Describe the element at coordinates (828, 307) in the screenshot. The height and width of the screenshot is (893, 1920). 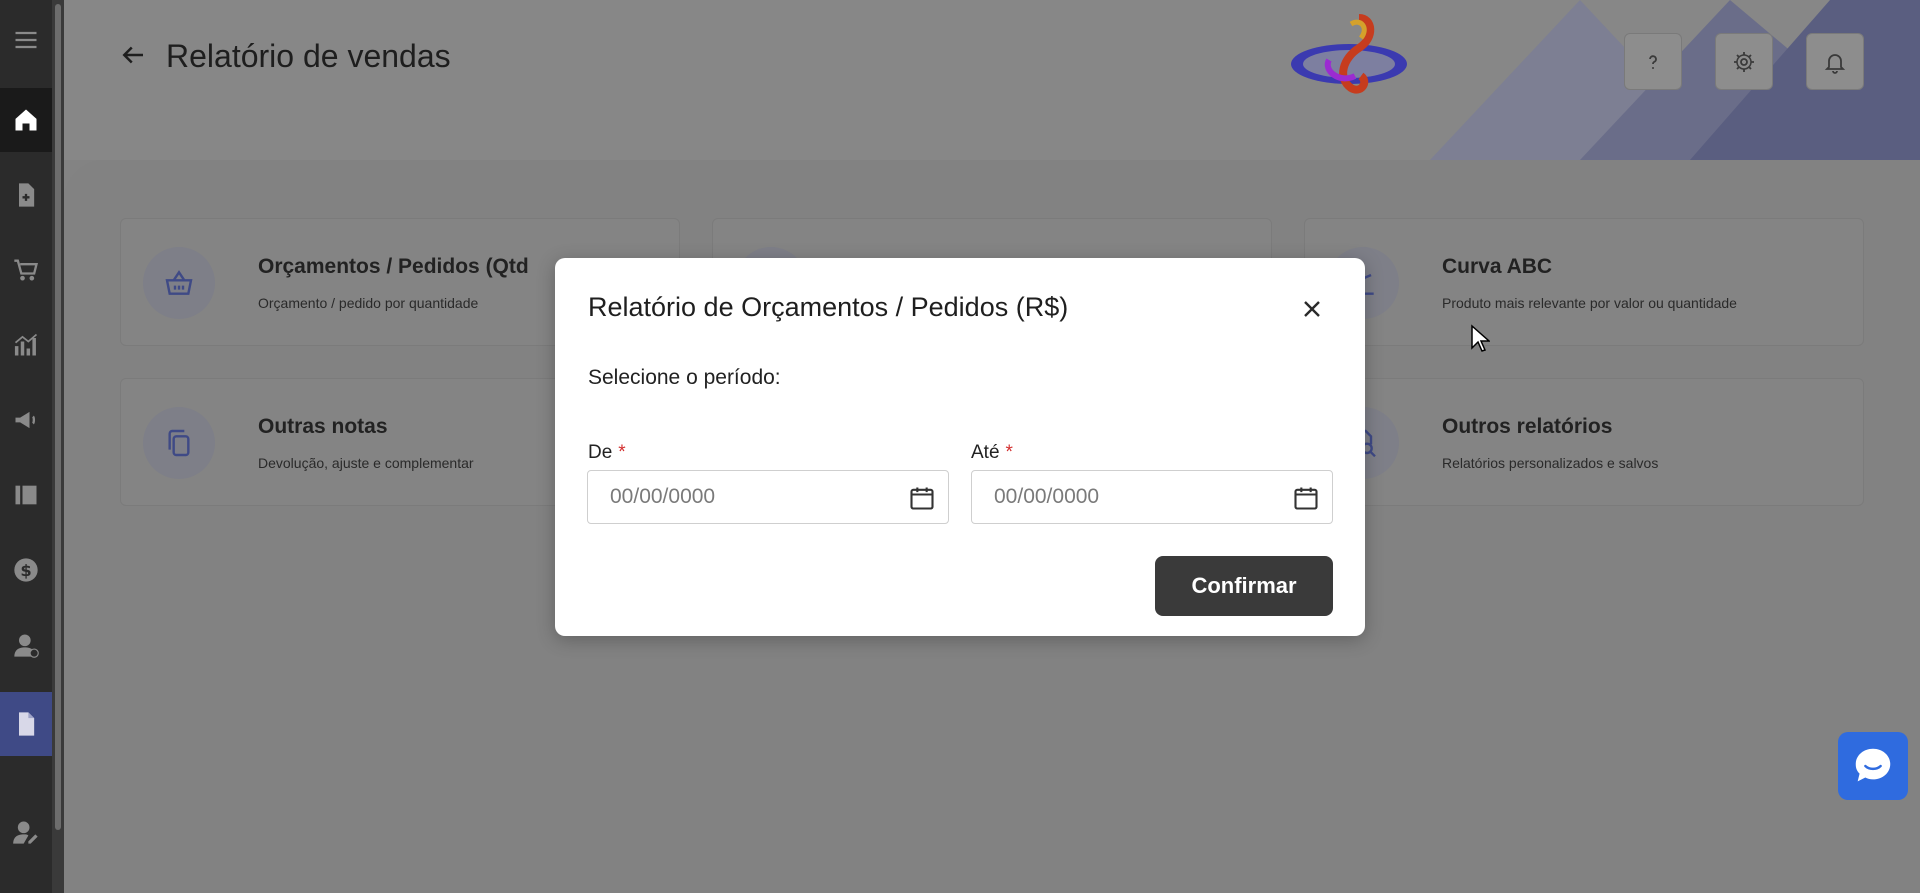
I see `dialog-title: Relatório de Orçamentos / Pedidos (R$)` at that location.